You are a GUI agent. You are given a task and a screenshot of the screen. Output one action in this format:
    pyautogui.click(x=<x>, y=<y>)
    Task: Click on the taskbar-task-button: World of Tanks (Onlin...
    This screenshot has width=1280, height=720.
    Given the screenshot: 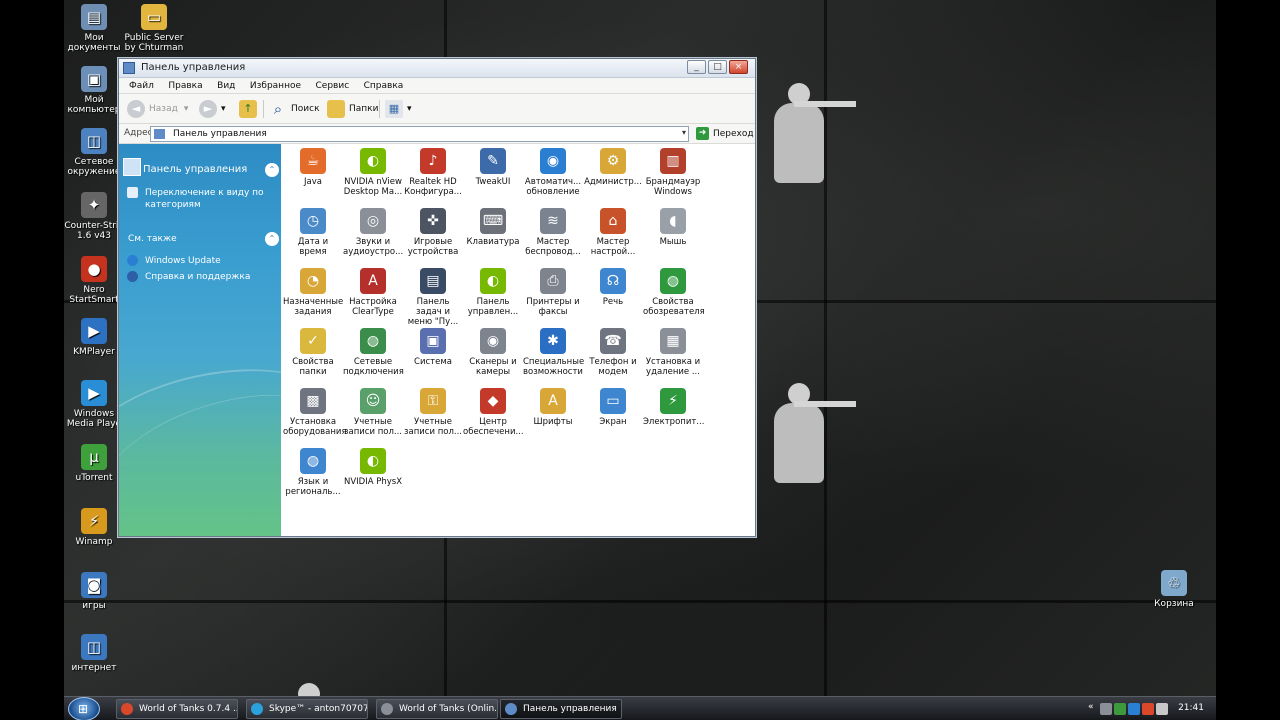 What is the action you would take?
    pyautogui.click(x=437, y=709)
    